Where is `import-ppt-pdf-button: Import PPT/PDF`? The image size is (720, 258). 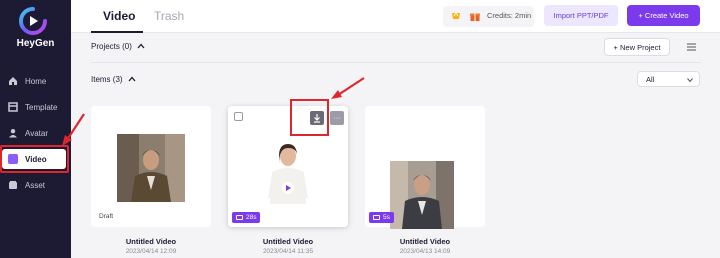
import-ppt-pdf-button: Import PPT/PDF is located at coordinates (581, 15).